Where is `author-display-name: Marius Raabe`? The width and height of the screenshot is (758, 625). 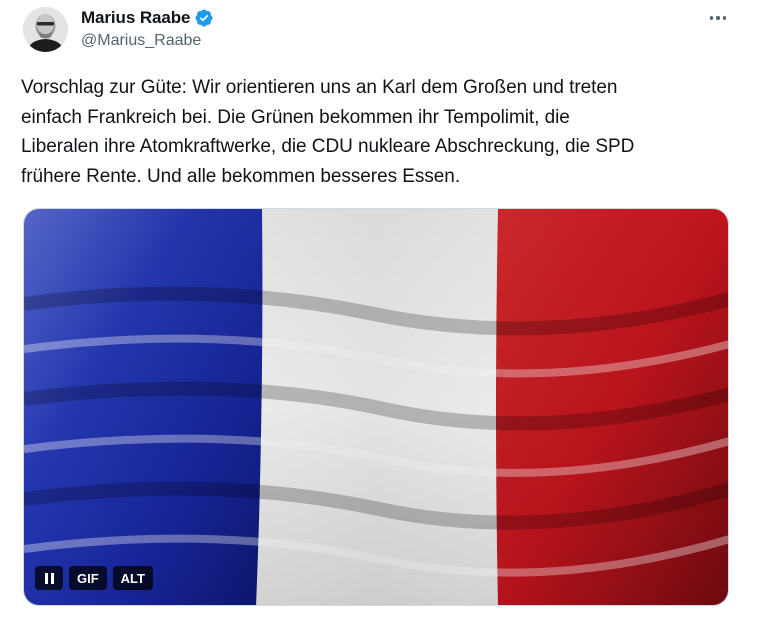 author-display-name: Marius Raabe is located at coordinates (135, 18).